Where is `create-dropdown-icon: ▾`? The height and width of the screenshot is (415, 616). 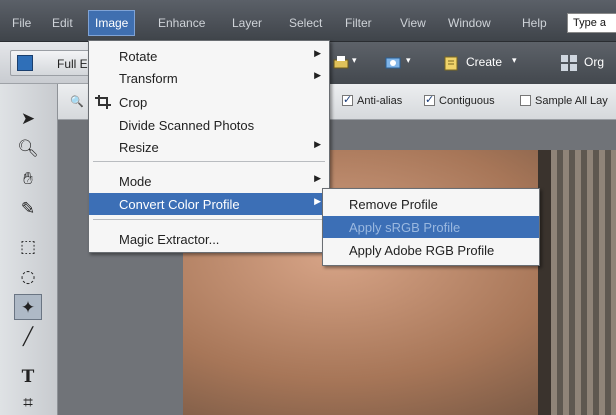 create-dropdown-icon: ▾ is located at coordinates (514, 60).